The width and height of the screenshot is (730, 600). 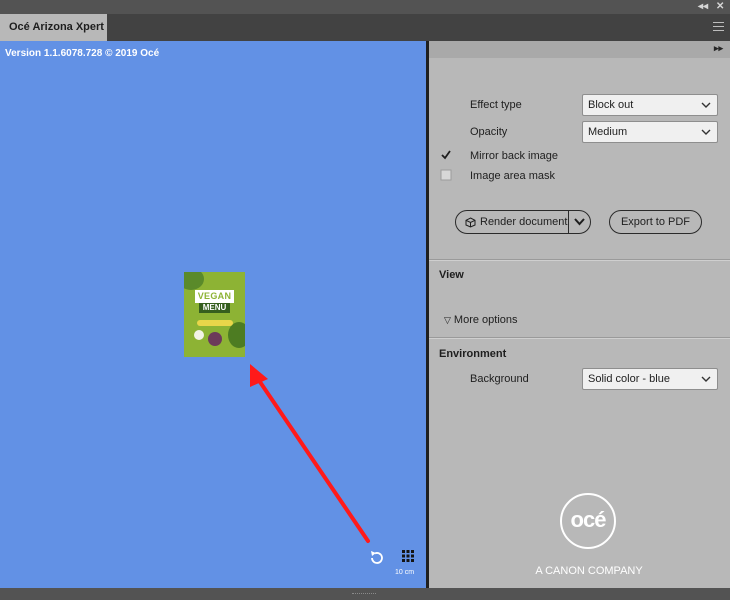 I want to click on export-to-pdf-button: Export to PDF, so click(x=655, y=222).